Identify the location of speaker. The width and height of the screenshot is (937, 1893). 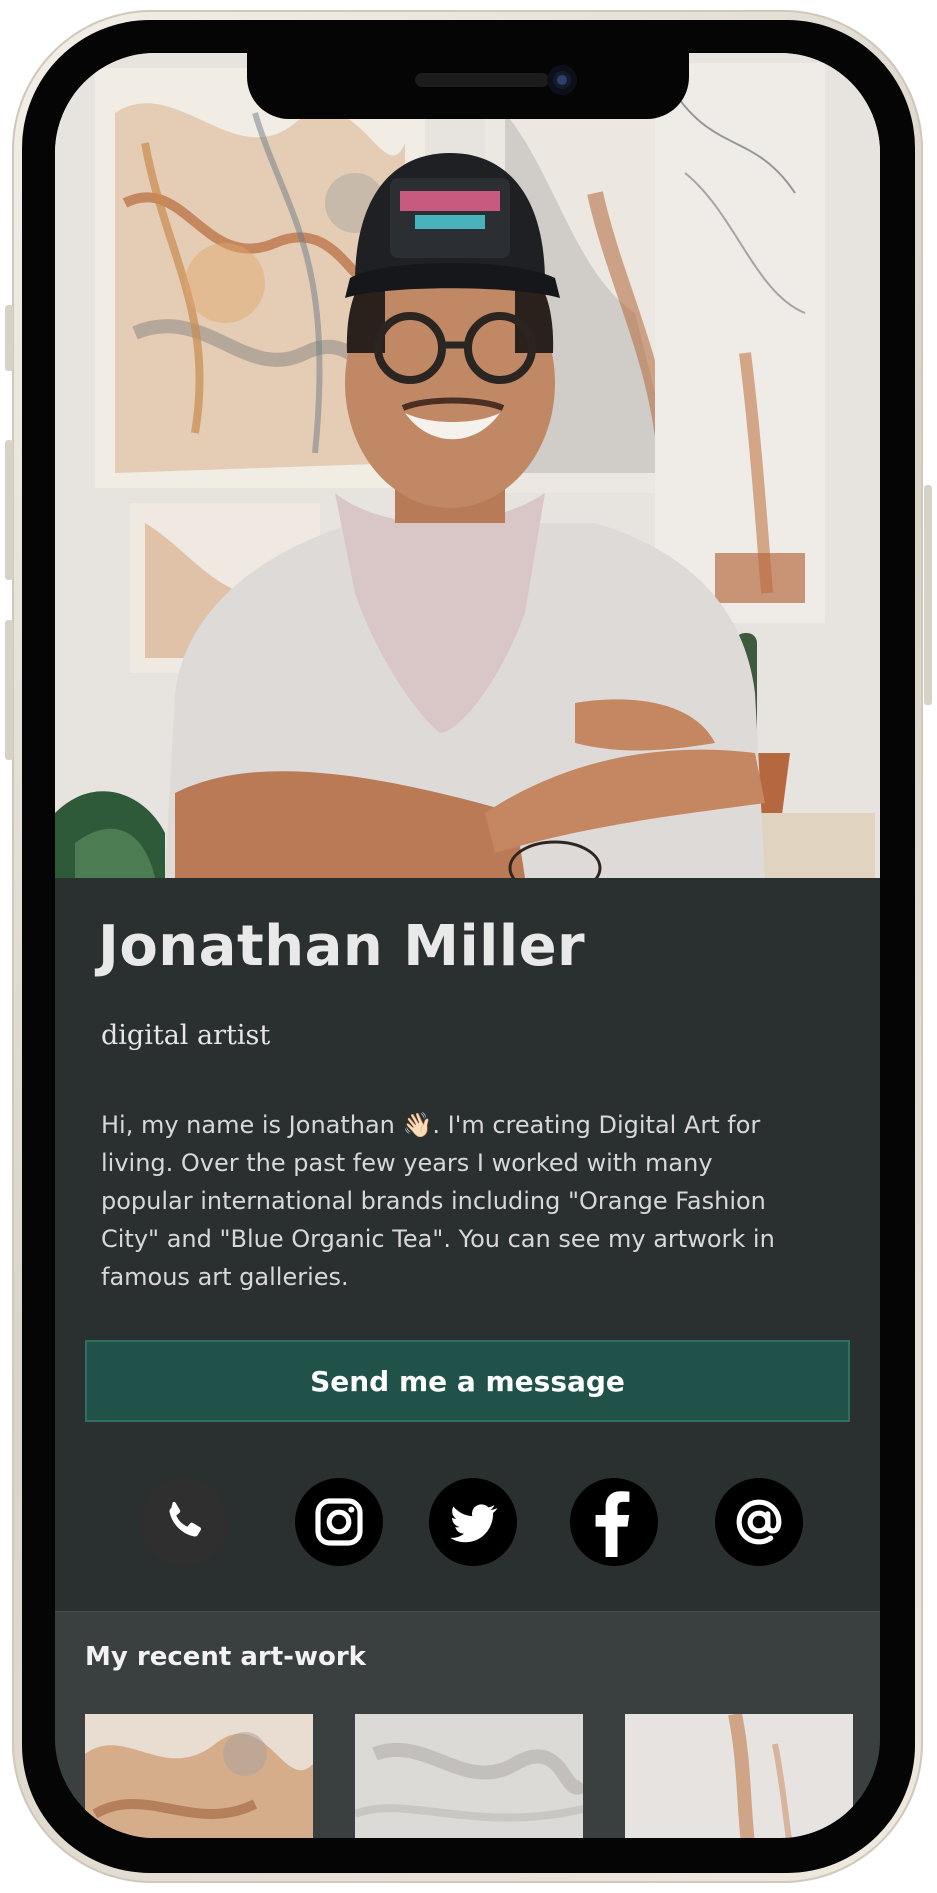
(482, 80).